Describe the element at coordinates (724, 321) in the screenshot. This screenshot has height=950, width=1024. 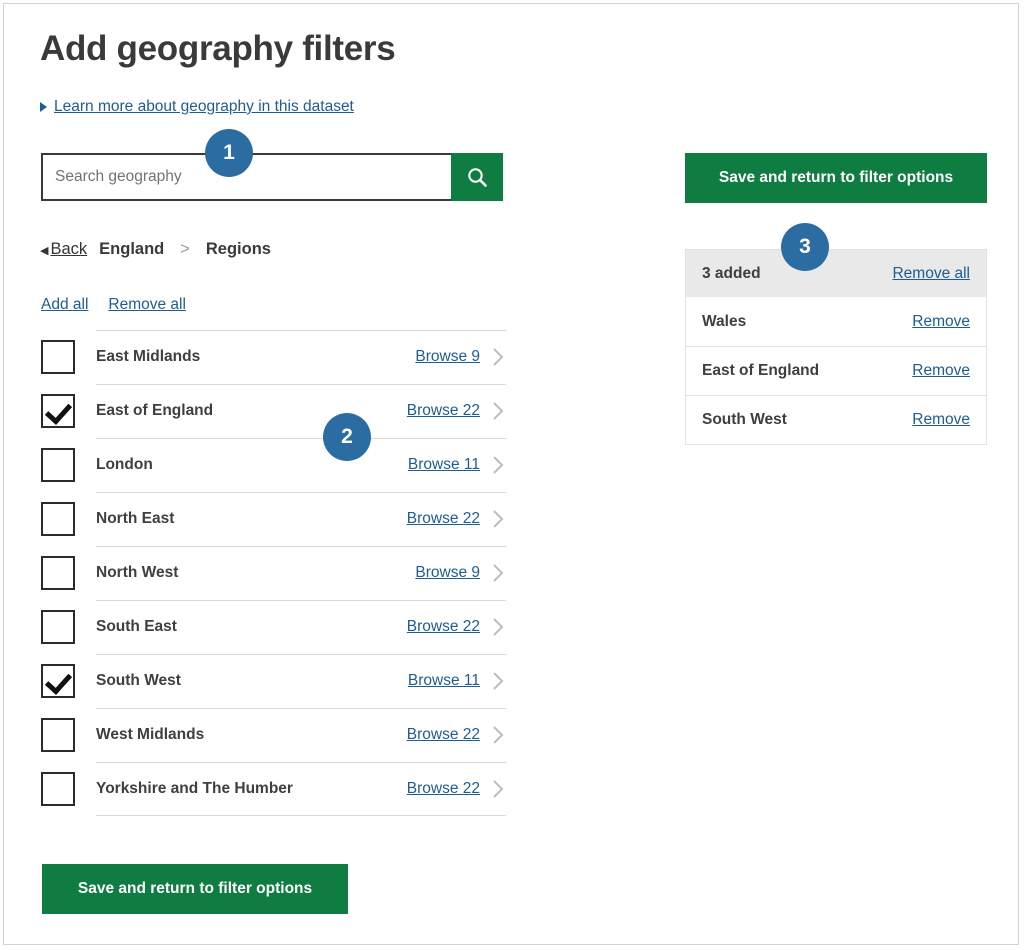
I see `added-item-name: Wales` at that location.